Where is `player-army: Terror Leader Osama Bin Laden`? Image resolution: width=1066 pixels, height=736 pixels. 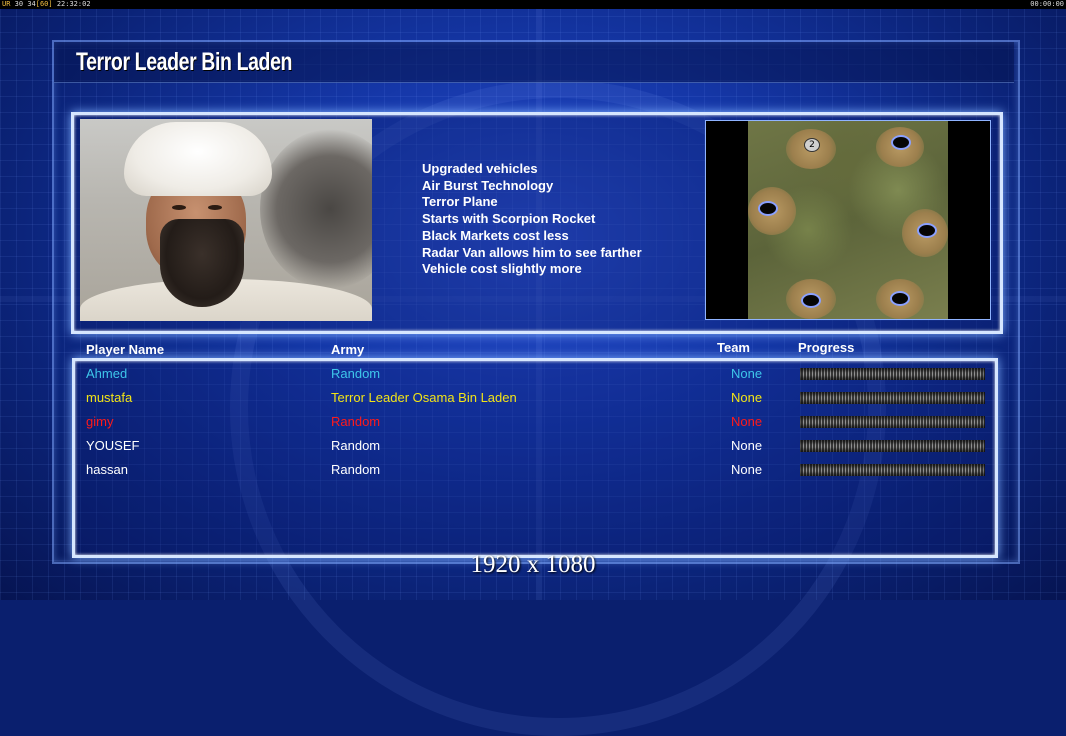
player-army: Terror Leader Osama Bin Laden is located at coordinates (424, 397).